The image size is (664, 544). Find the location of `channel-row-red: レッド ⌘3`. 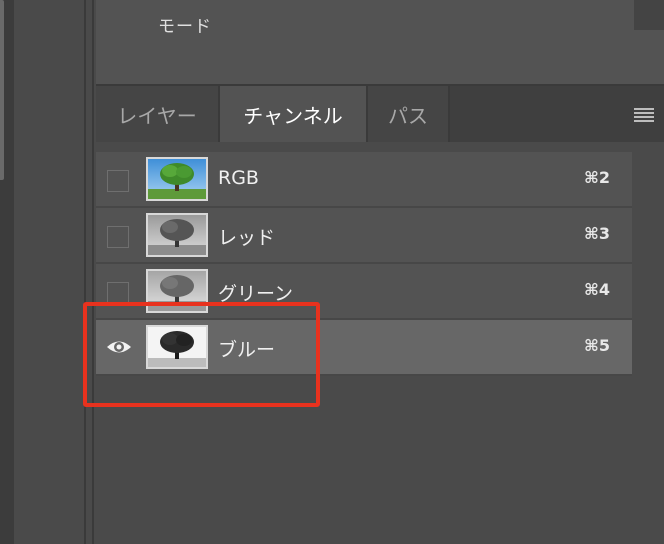

channel-row-red: レッド ⌘3 is located at coordinates (364, 236).